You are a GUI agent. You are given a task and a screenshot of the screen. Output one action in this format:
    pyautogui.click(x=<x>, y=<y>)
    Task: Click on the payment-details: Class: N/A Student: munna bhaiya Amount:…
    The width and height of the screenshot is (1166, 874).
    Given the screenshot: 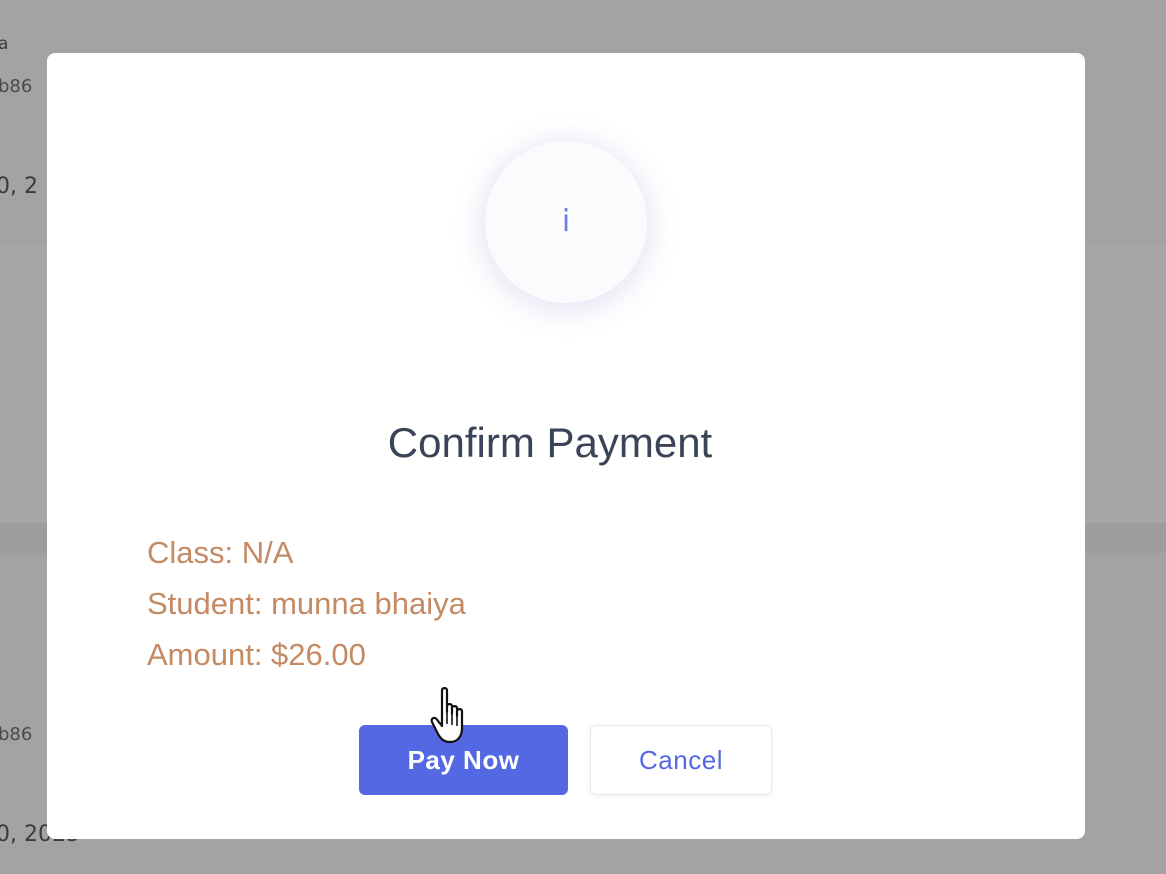 What is the action you would take?
    pyautogui.click(x=306, y=603)
    